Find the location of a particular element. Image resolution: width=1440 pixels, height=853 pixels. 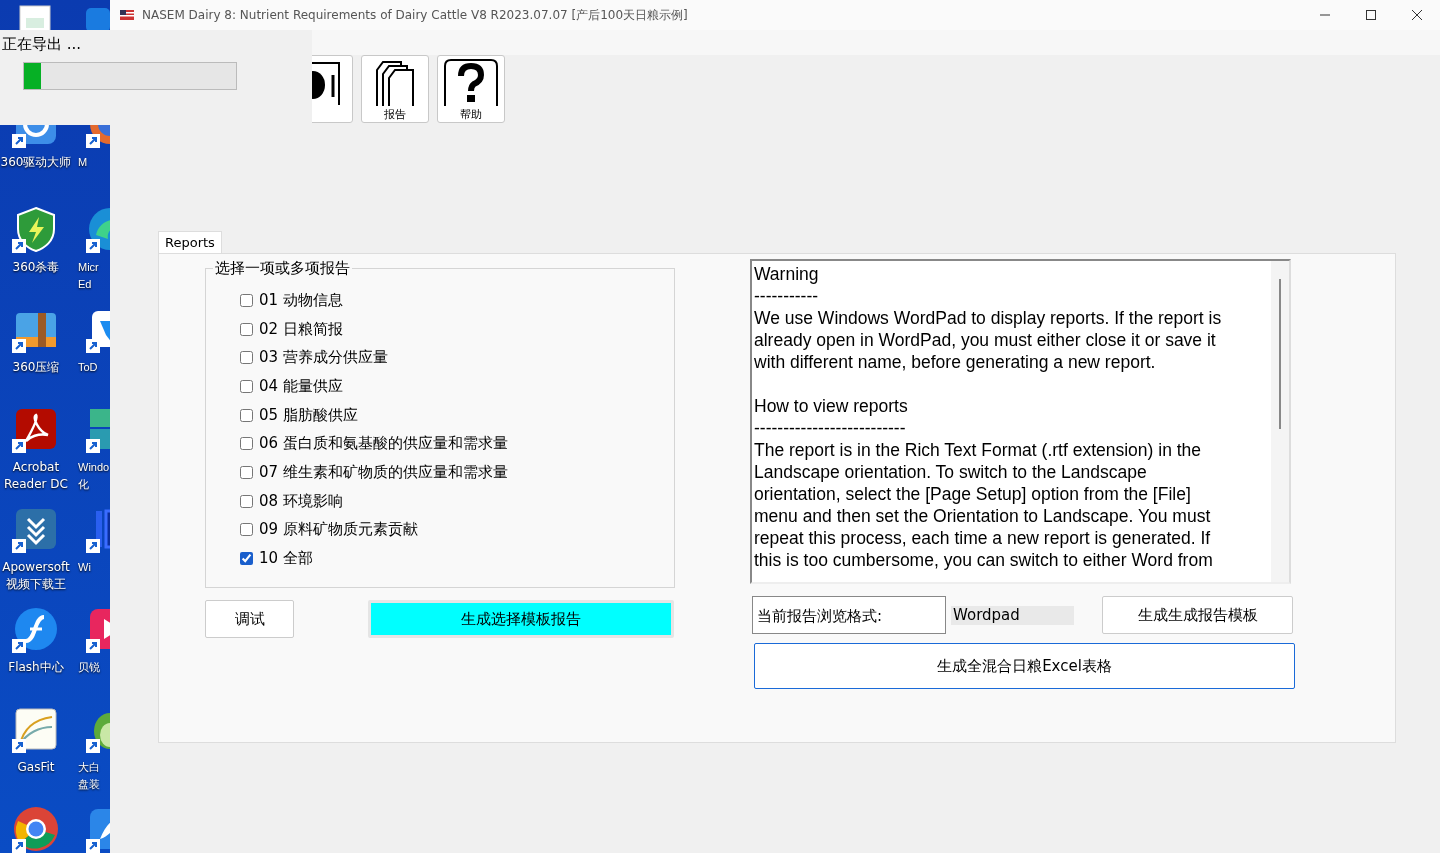

icon-label: Flash中心 is located at coordinates (36, 667).